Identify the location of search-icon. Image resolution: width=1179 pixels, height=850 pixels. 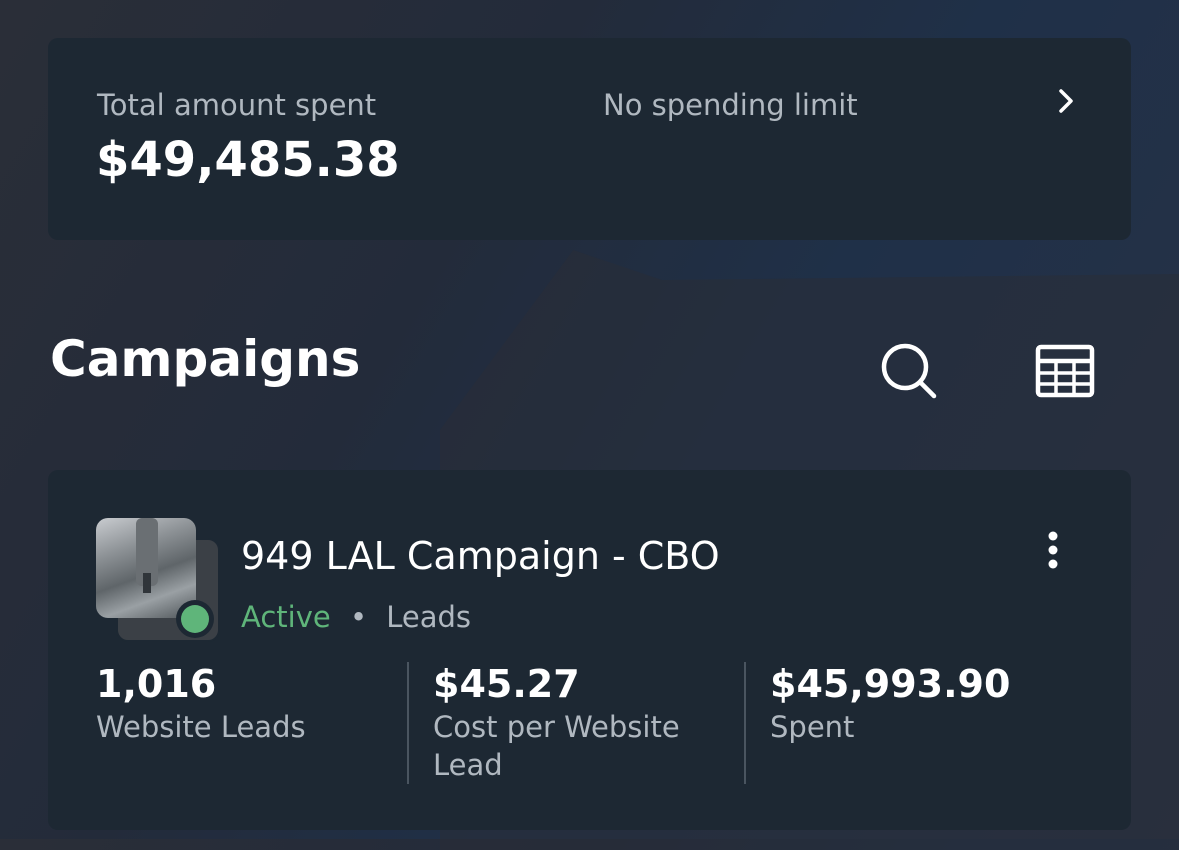
(909, 371).